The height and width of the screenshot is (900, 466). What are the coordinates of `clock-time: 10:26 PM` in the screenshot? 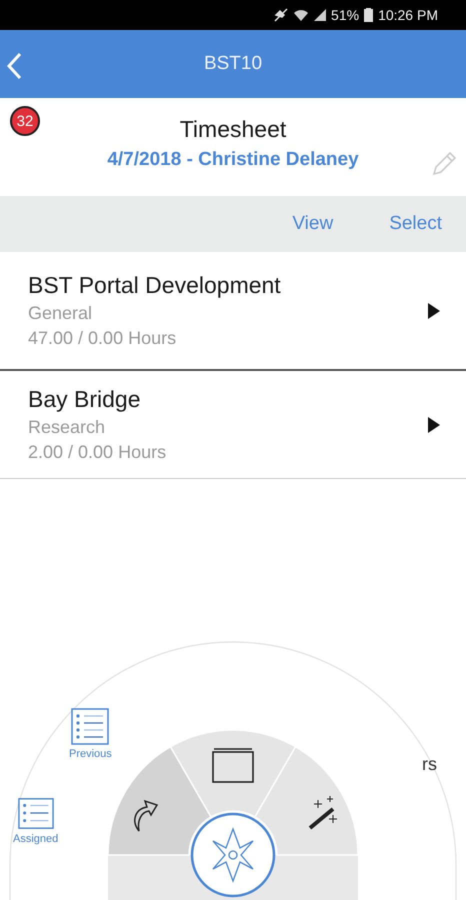 It's located at (408, 15).